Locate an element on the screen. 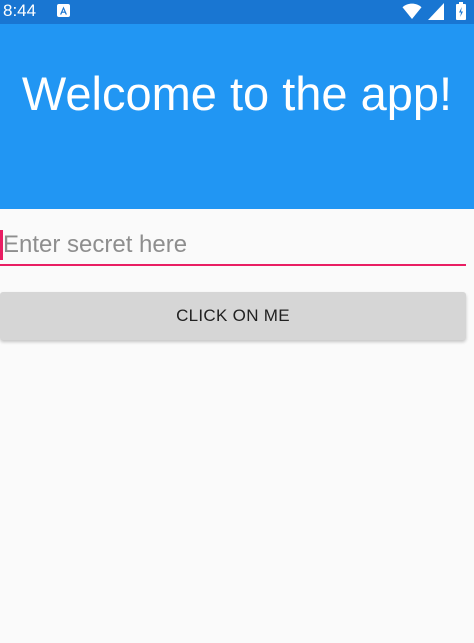 The height and width of the screenshot is (643, 474). text-cursor is located at coordinates (1, 245).